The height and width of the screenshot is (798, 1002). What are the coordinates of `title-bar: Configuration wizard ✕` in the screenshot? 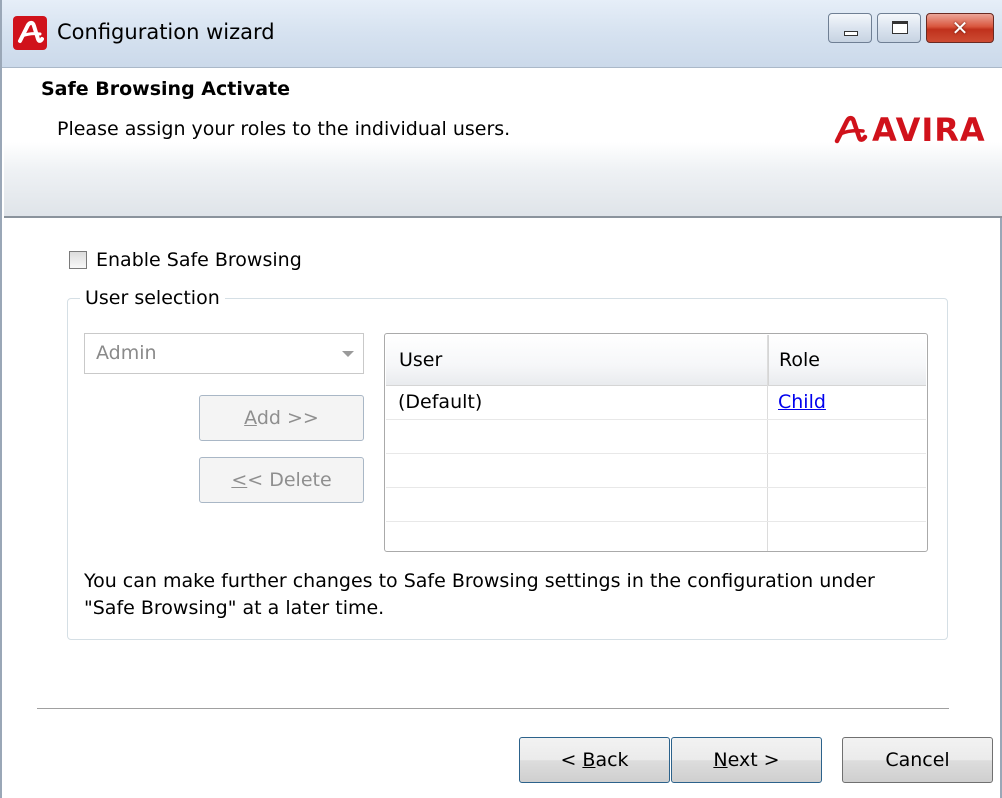 It's located at (502, 34).